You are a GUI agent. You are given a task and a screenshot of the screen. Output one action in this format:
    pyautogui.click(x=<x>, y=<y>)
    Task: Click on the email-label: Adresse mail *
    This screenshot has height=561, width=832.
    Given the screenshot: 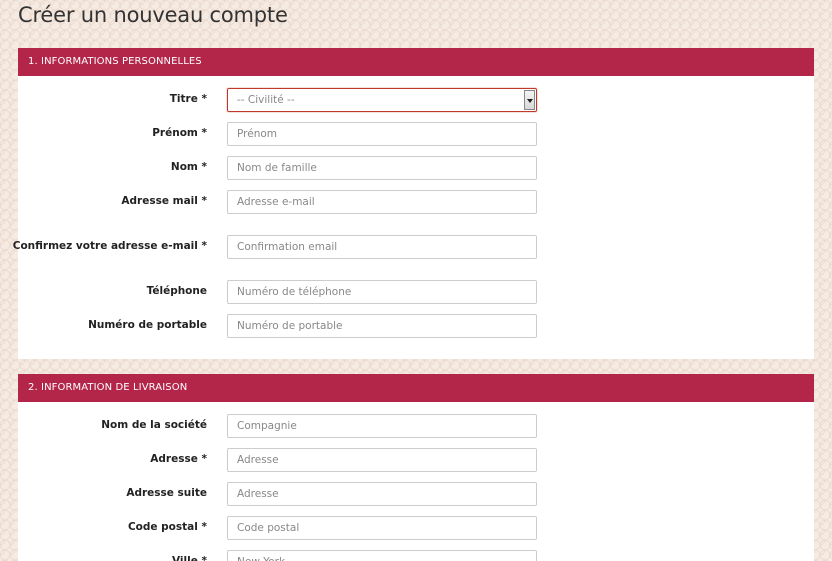 What is the action you would take?
    pyautogui.click(x=164, y=201)
    